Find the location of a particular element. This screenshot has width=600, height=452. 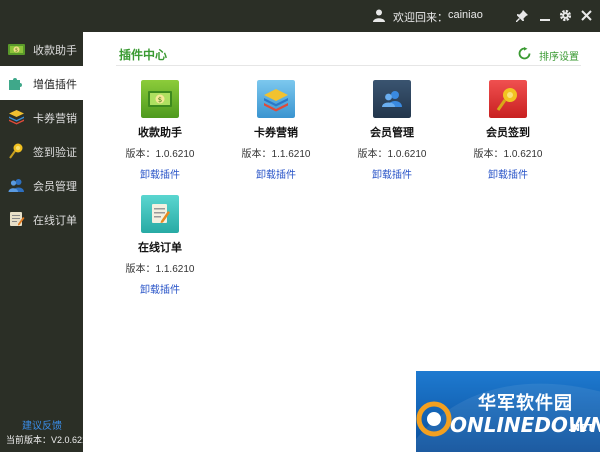

settings-button is located at coordinates (565, 15).